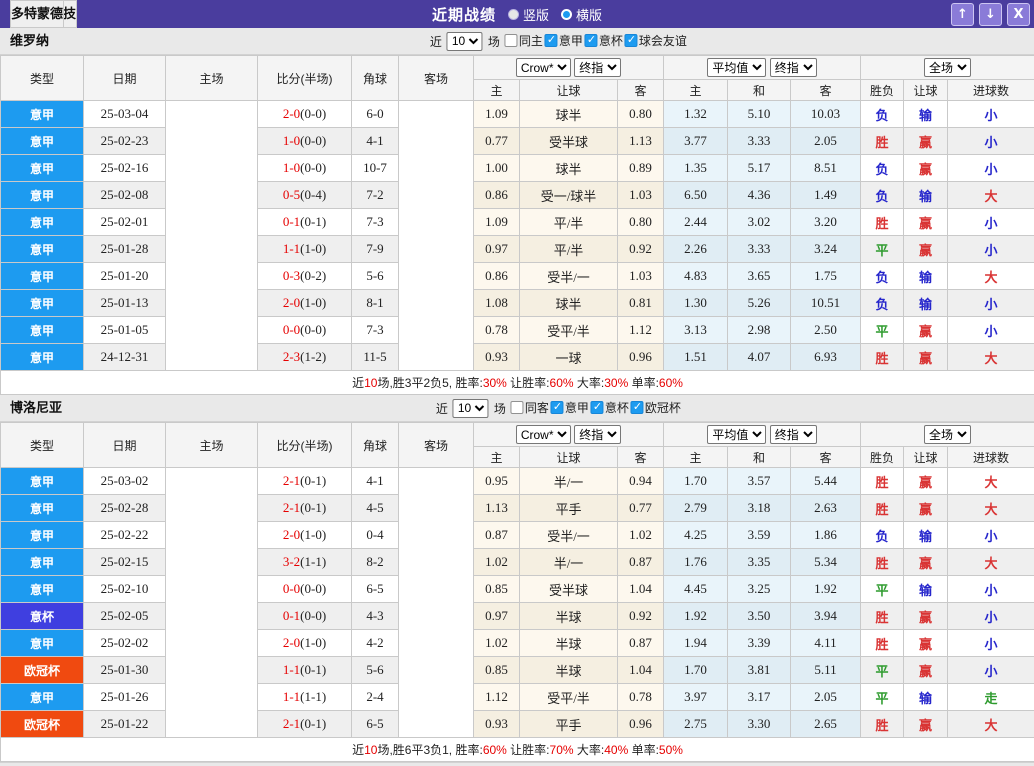 Image resolution: width=1034 pixels, height=766 pixels. I want to click on summary-text: 场,胜6平3负1, 胜率:, so click(429, 750).